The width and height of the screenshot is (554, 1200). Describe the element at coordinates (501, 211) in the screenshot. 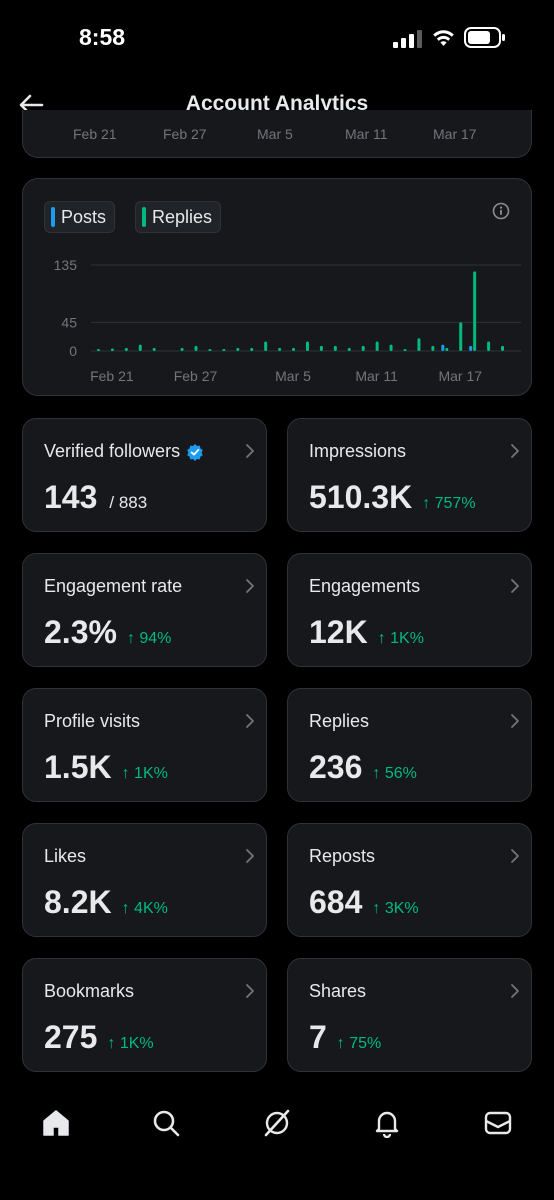

I see `info-icon` at that location.